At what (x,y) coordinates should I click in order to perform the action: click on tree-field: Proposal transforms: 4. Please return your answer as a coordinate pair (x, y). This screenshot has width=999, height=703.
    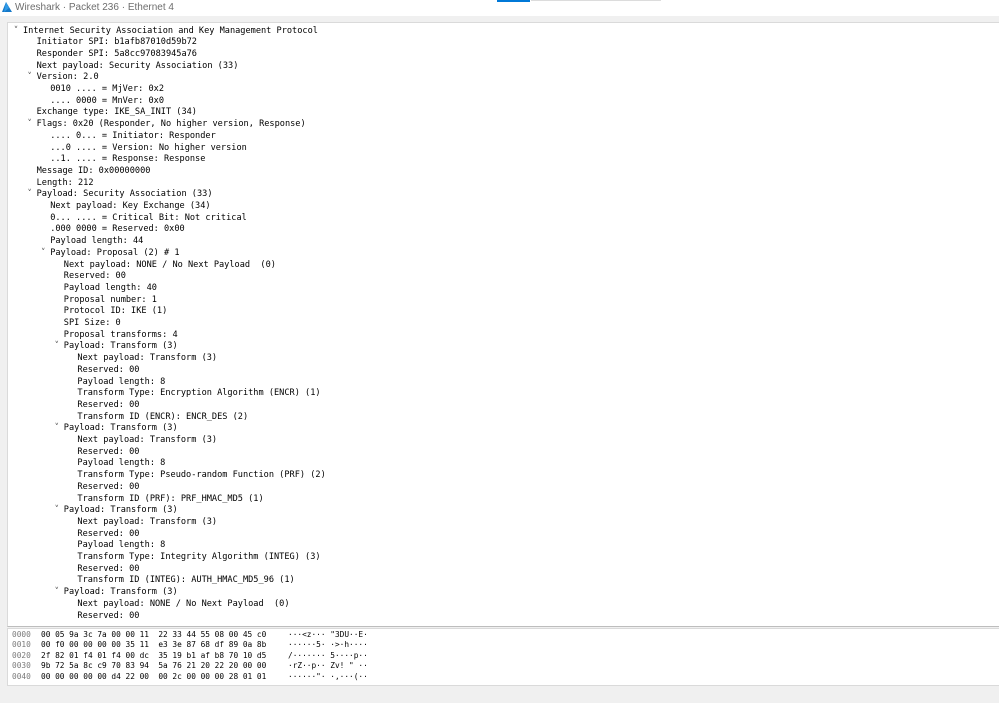
    Looking at the image, I should click on (503, 336).